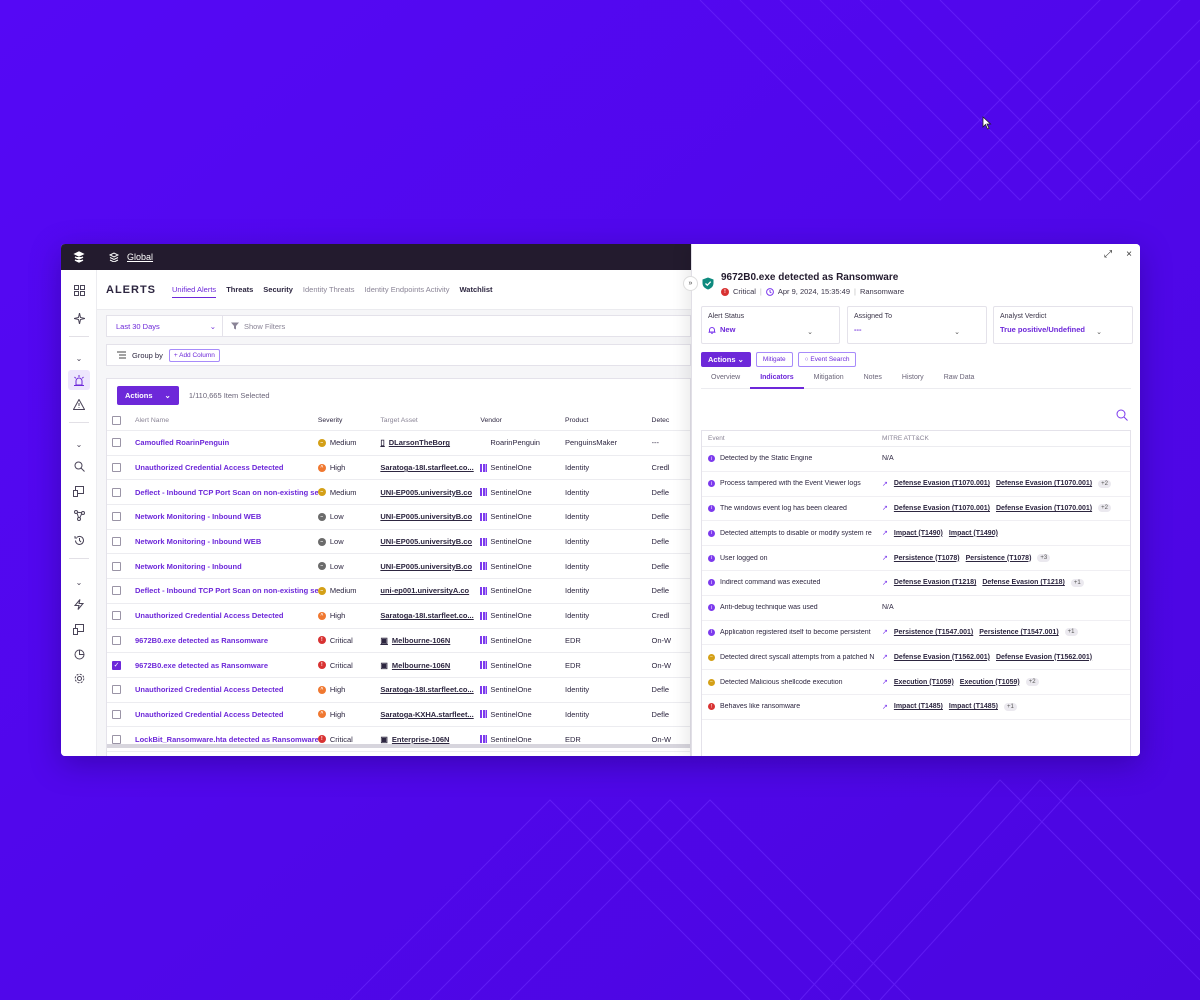  I want to click on pie-chart-icon, so click(79, 654).